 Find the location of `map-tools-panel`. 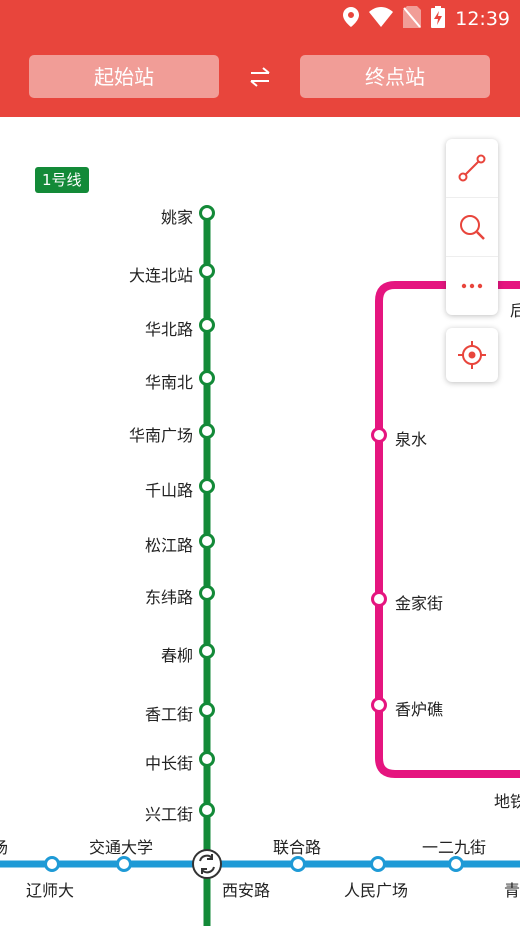

map-tools-panel is located at coordinates (472, 227).